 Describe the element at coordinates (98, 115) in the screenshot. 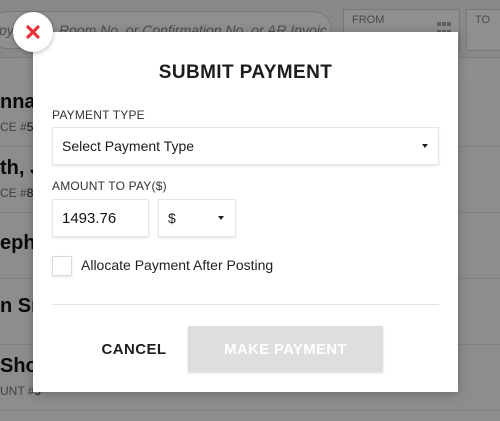

I see `payment-type-label: PAYMENT TYPE` at that location.